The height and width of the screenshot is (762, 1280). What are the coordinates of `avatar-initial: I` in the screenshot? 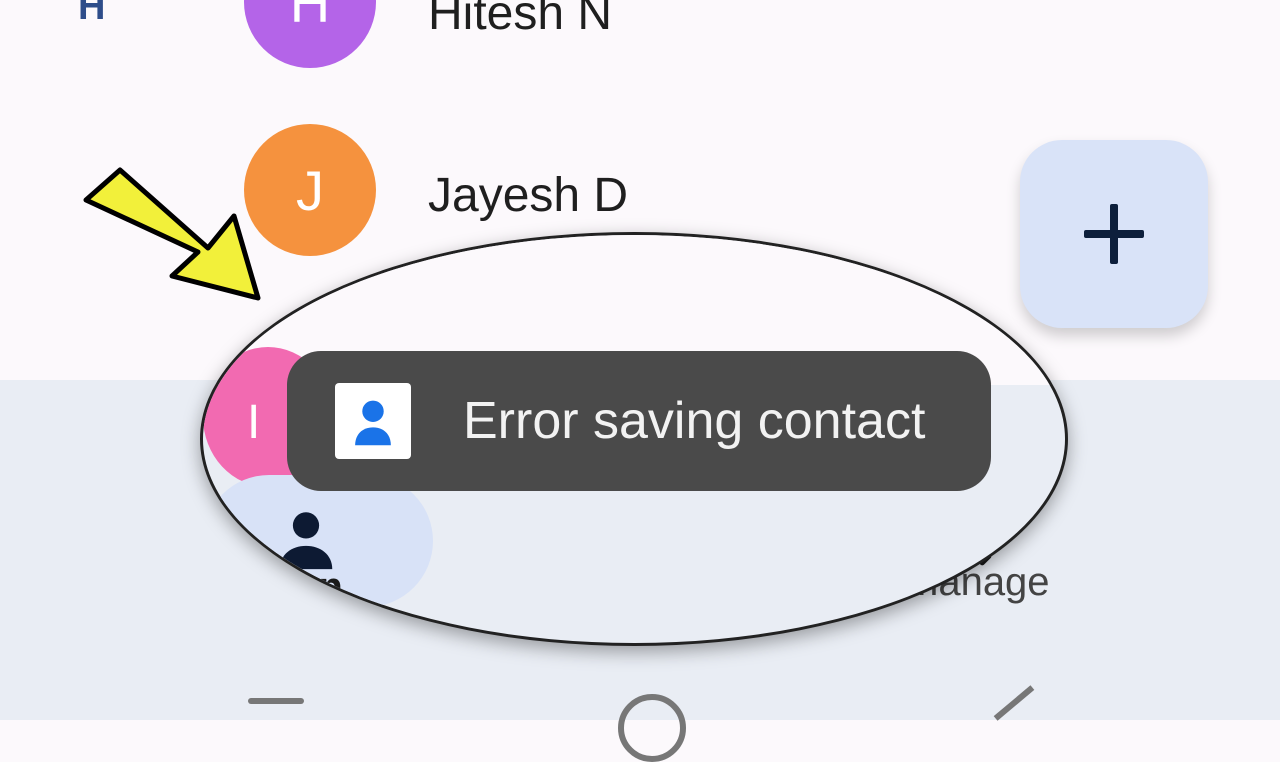 It's located at (254, 422).